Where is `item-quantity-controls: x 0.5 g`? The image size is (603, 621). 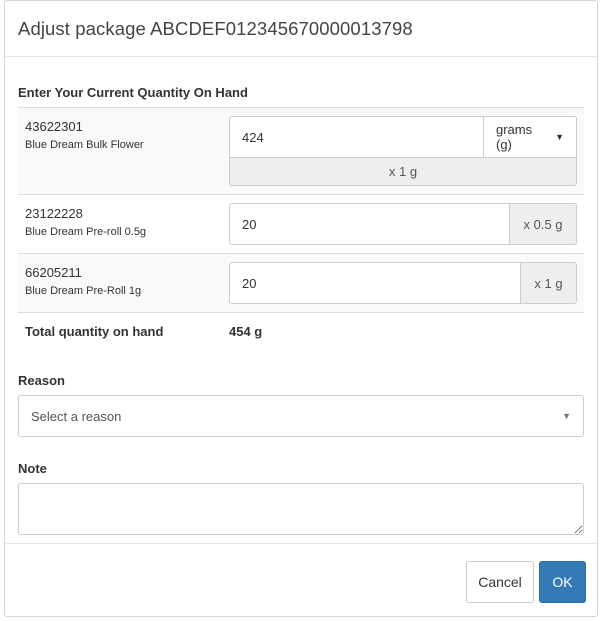
item-quantity-controls: x 0.5 g is located at coordinates (406, 224).